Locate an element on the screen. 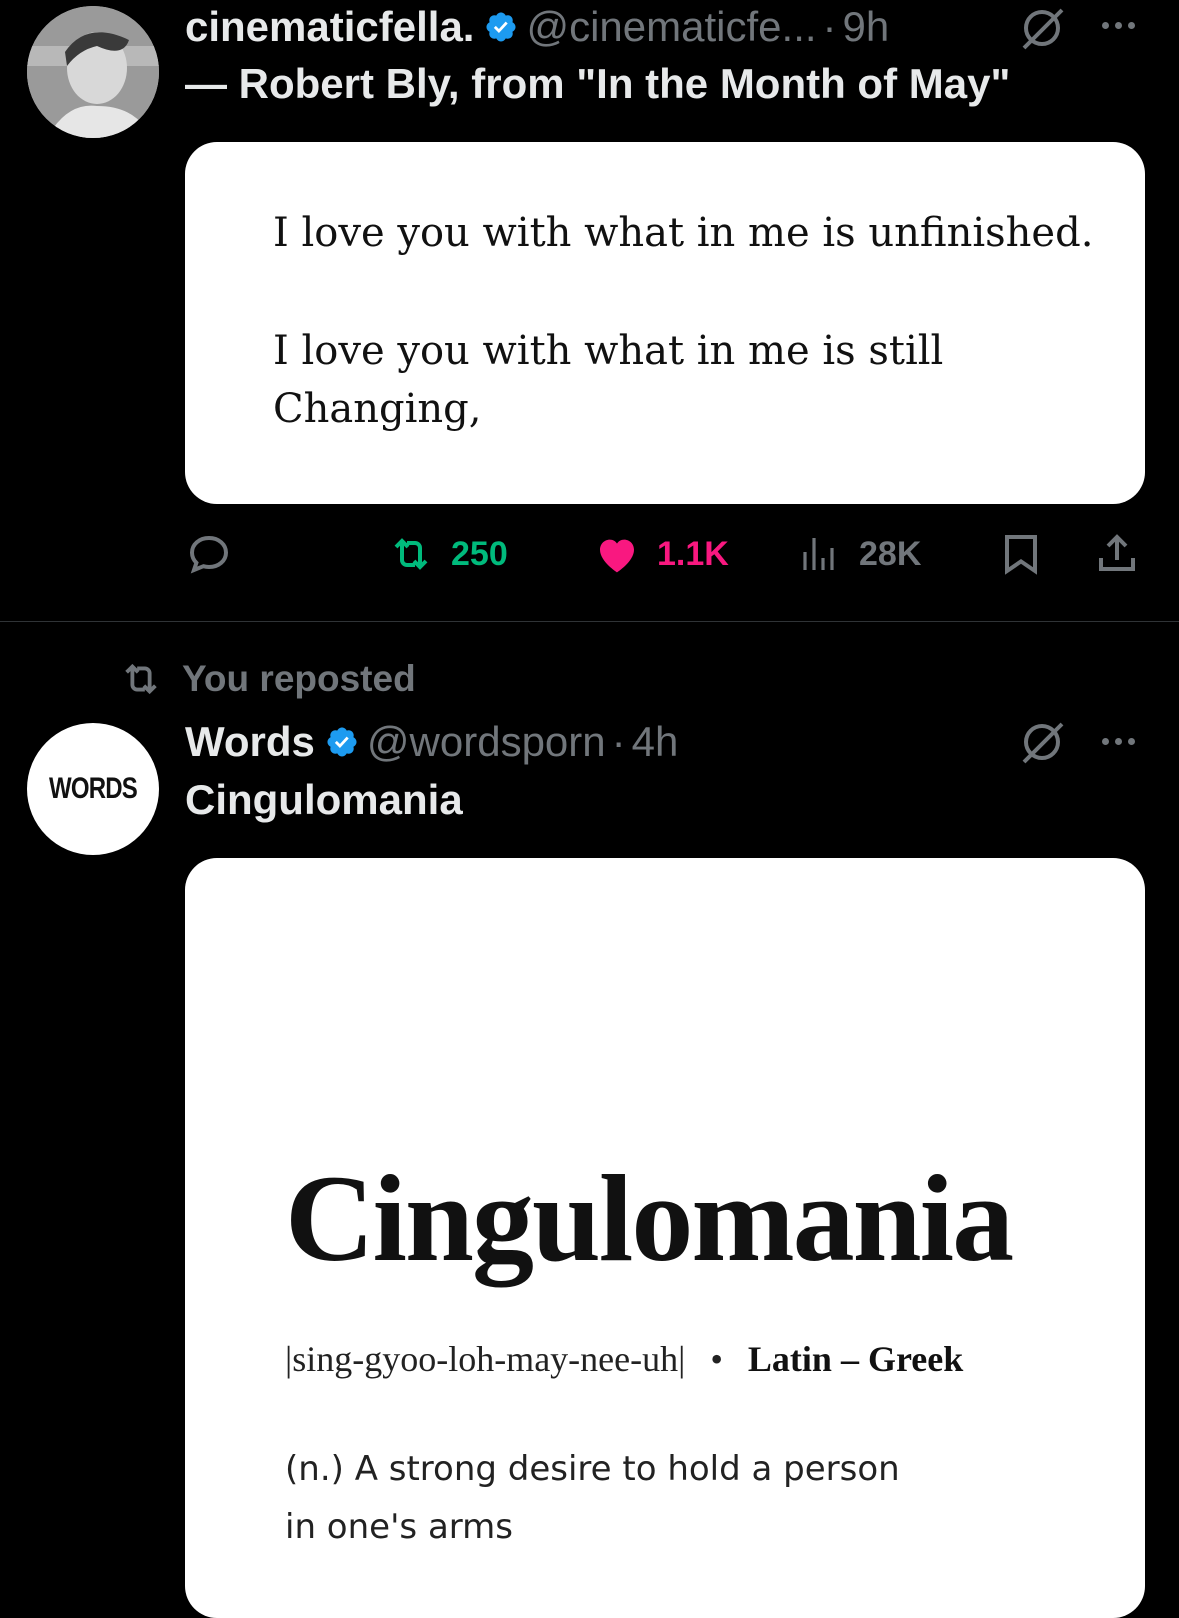 The width and height of the screenshot is (1179, 1618). bookmark-button is located at coordinates (1021, 554).